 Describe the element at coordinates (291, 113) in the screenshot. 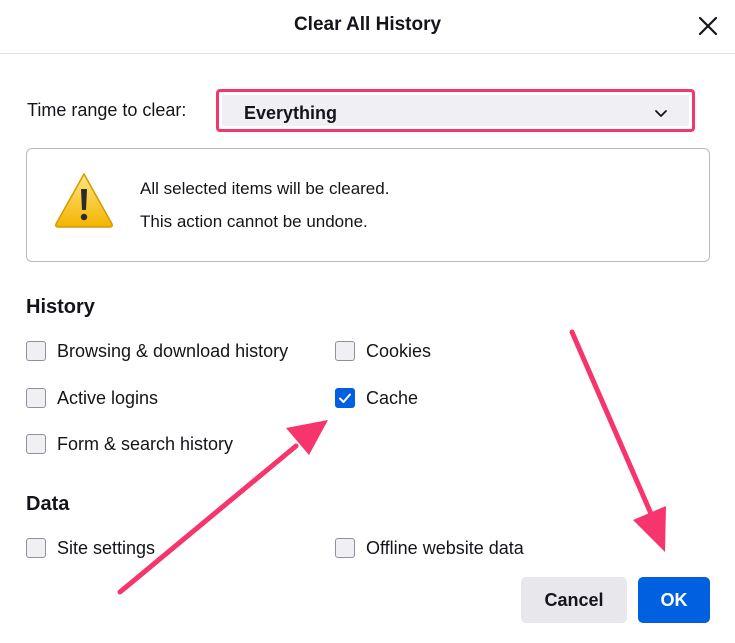

I see `time-range-value: Everything` at that location.